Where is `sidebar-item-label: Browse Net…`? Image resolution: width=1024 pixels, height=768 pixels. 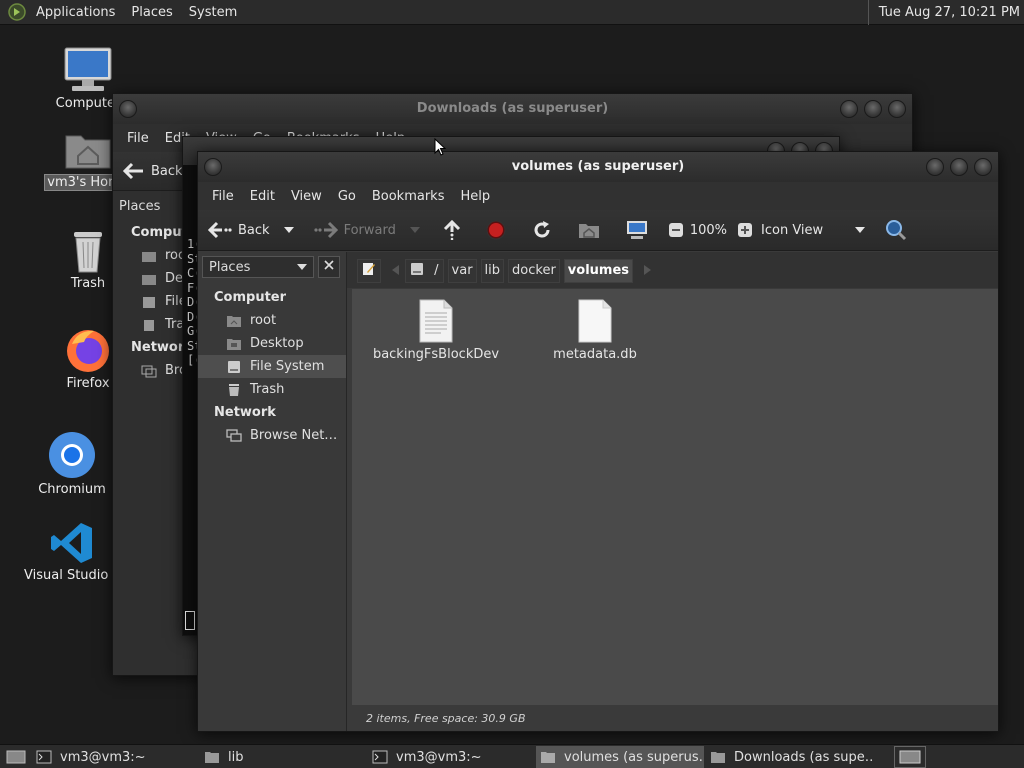
sidebar-item-label: Browse Net… is located at coordinates (294, 435).